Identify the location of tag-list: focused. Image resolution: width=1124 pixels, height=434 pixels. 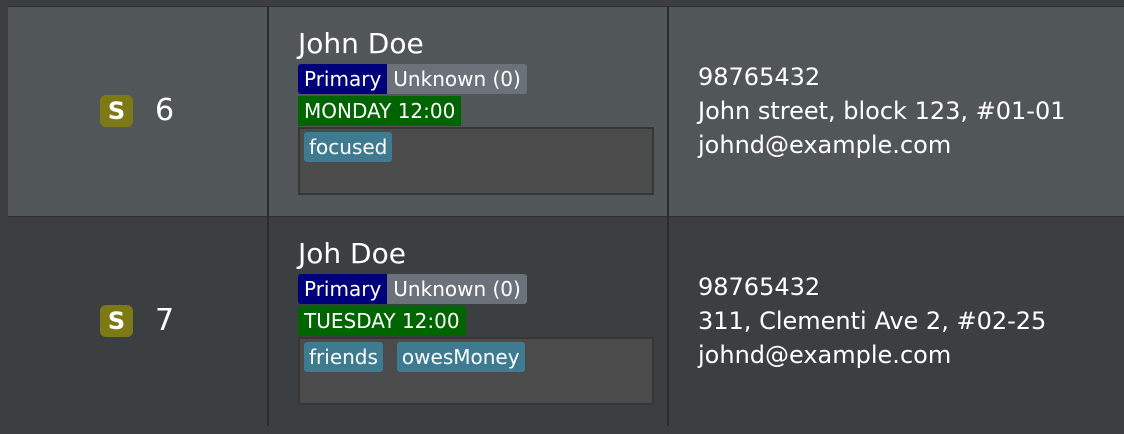
(348, 147).